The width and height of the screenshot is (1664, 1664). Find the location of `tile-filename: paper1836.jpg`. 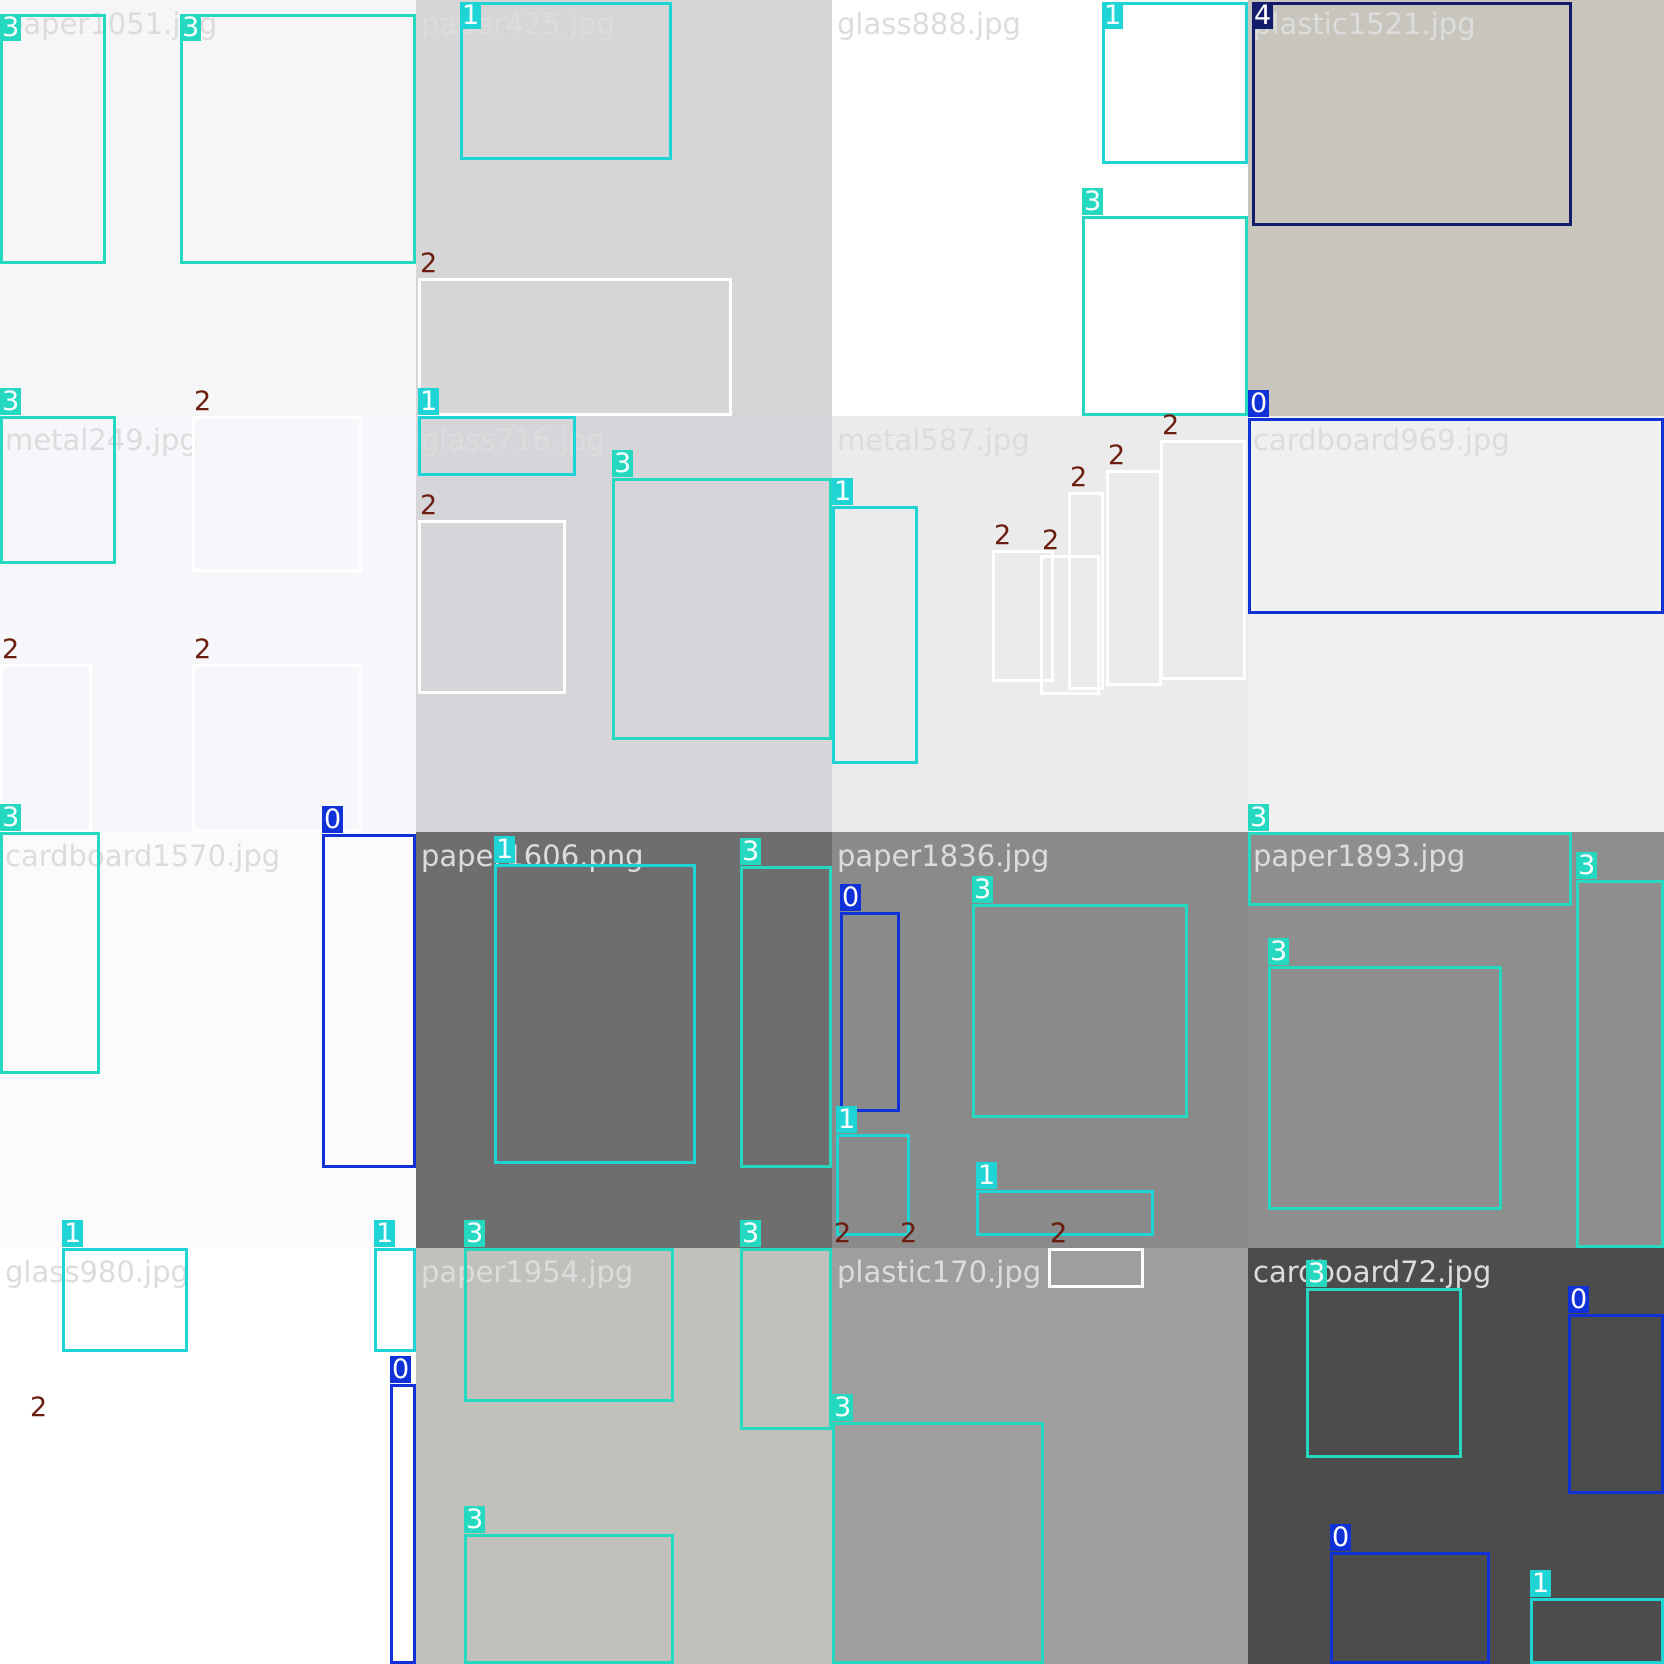

tile-filename: paper1836.jpg is located at coordinates (943, 856).